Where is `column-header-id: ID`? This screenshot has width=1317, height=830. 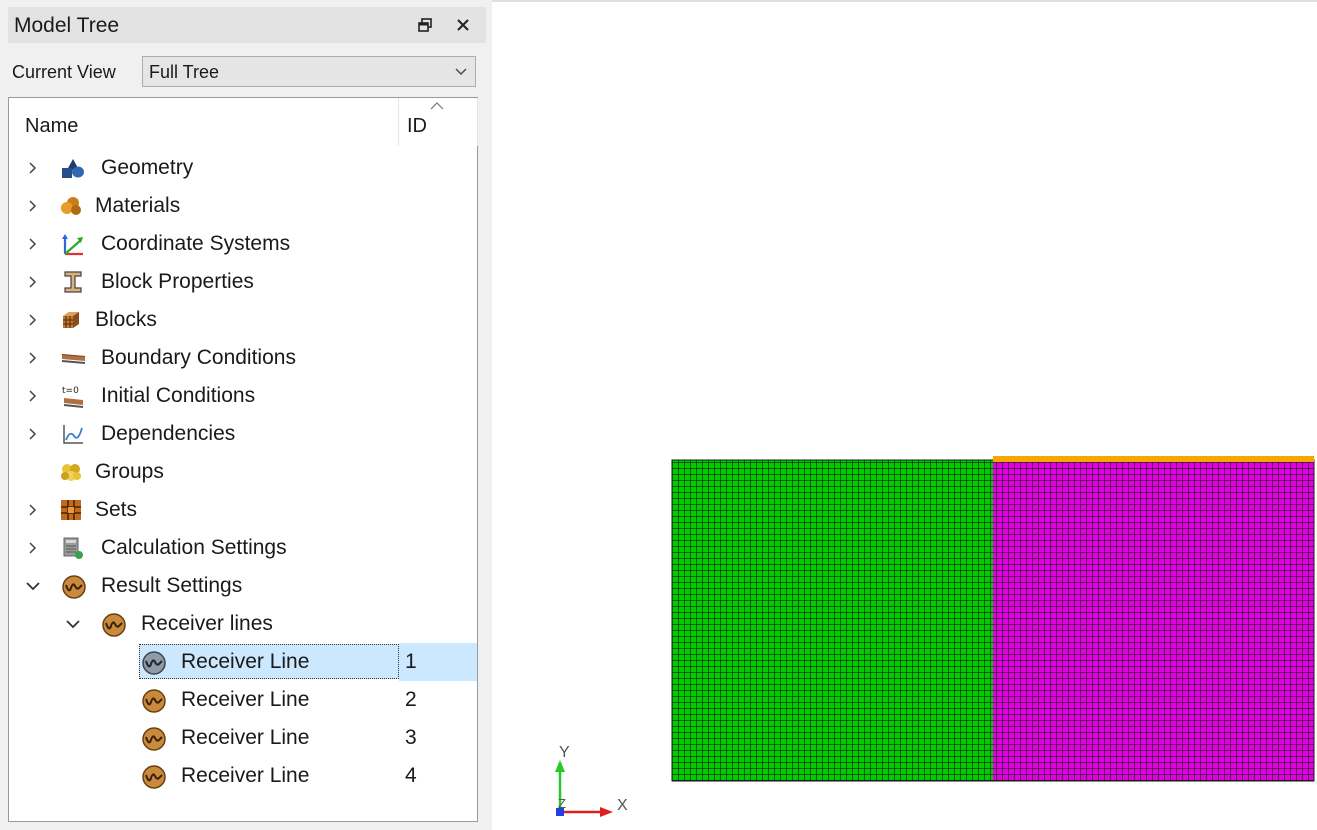
column-header-id: ID is located at coordinates (417, 126).